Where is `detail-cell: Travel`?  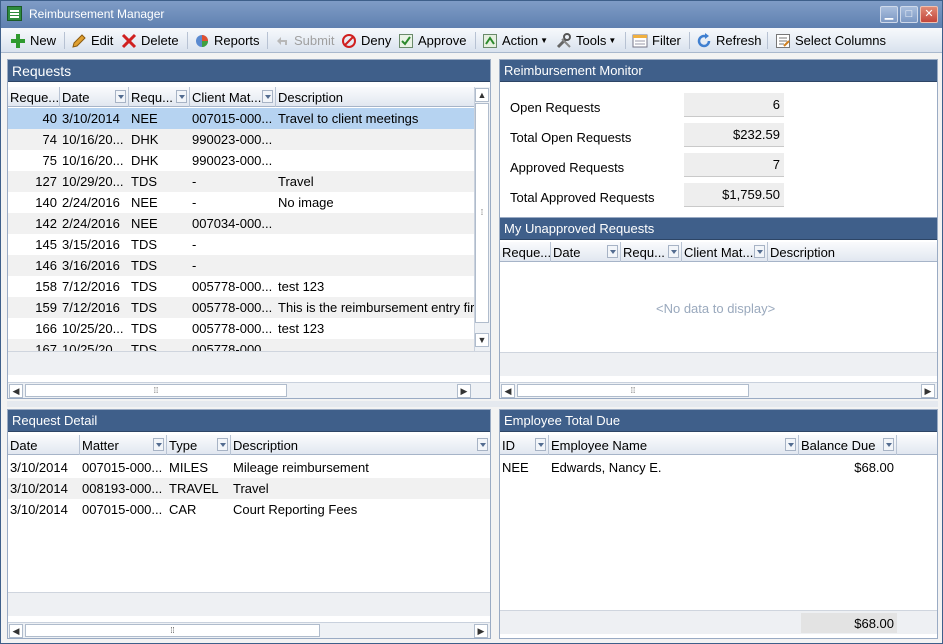 detail-cell: Travel is located at coordinates (251, 488).